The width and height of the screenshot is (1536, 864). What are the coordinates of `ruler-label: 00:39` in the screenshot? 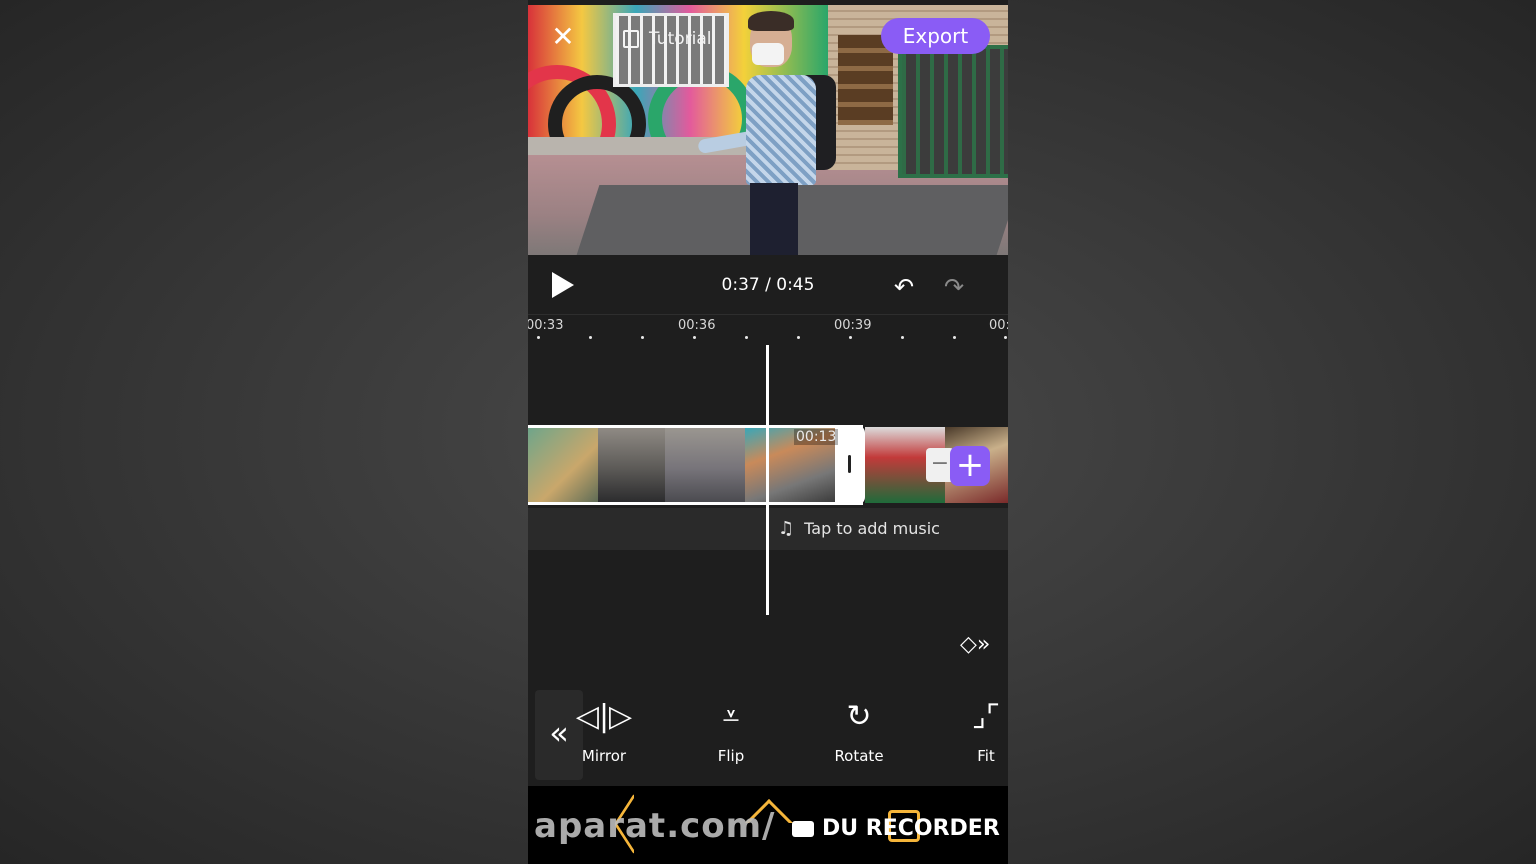 It's located at (853, 325).